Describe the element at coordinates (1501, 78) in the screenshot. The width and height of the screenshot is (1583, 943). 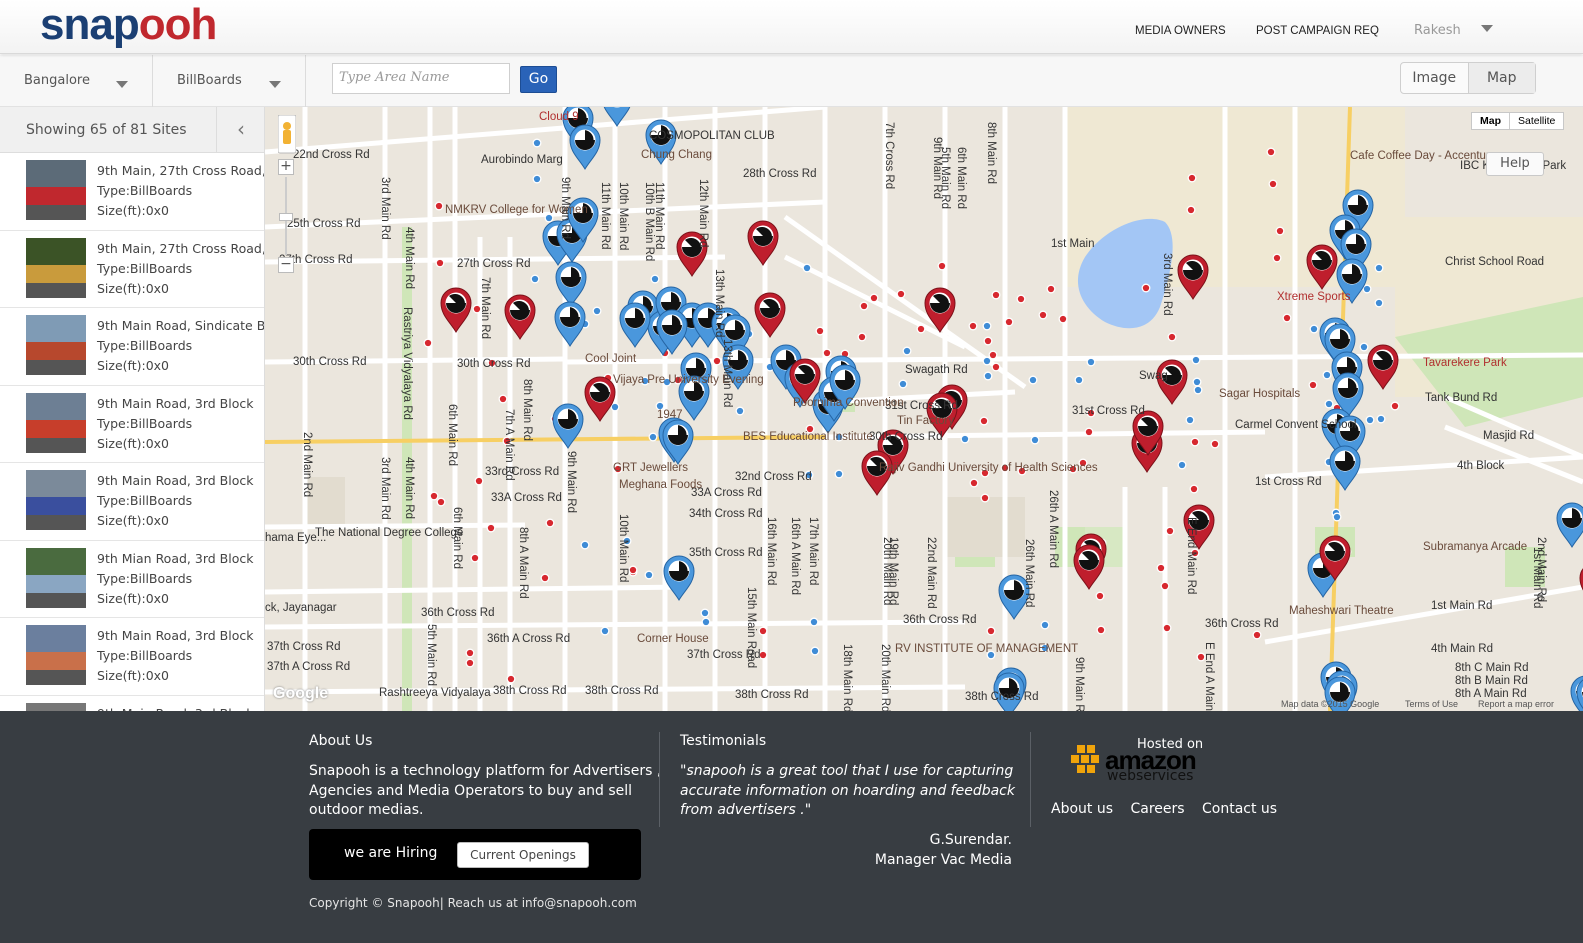
I see `map-view-button: Map` at that location.